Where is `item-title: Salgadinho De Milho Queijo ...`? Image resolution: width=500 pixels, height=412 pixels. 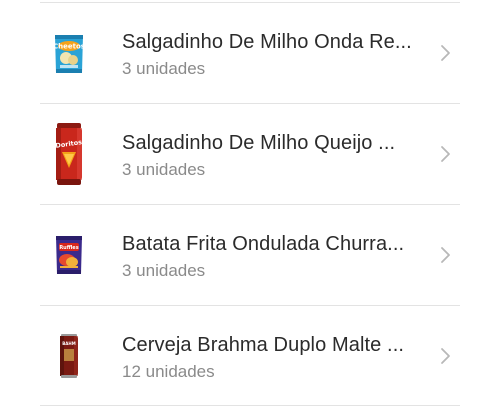
item-title: Salgadinho De Milho Queijo ... is located at coordinates (259, 143).